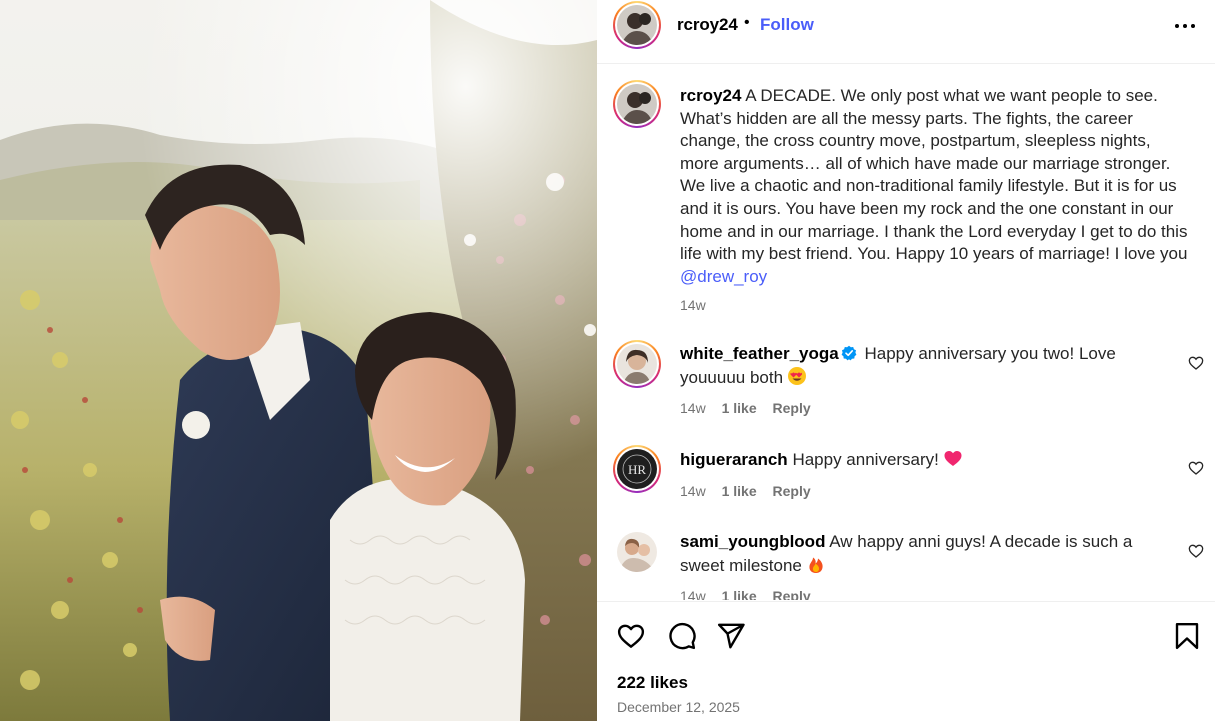  I want to click on comment-body: Happy anniversary!, so click(865, 459).